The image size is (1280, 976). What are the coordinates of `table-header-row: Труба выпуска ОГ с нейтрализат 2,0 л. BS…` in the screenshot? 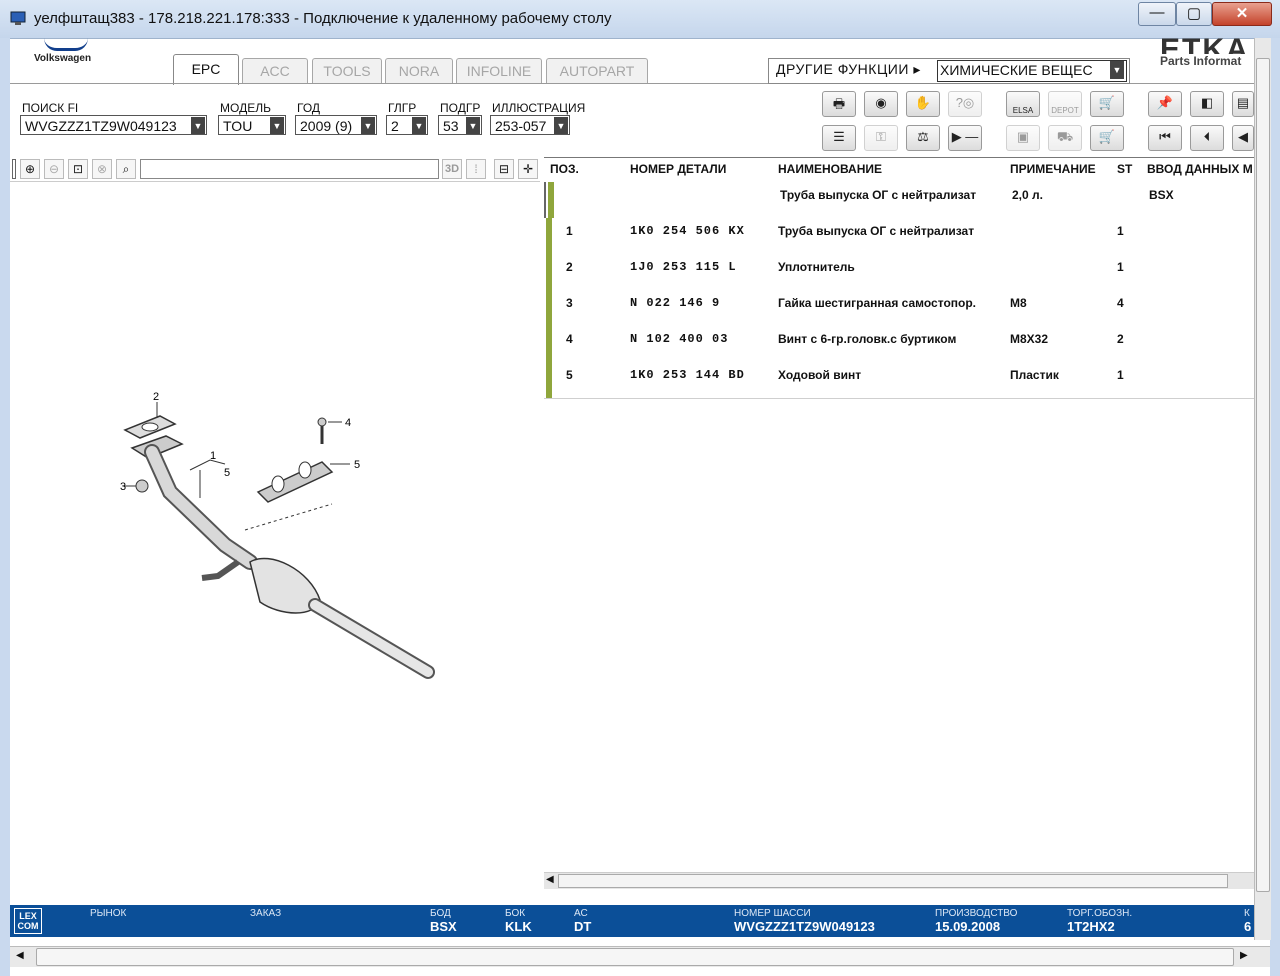 It's located at (900, 200).